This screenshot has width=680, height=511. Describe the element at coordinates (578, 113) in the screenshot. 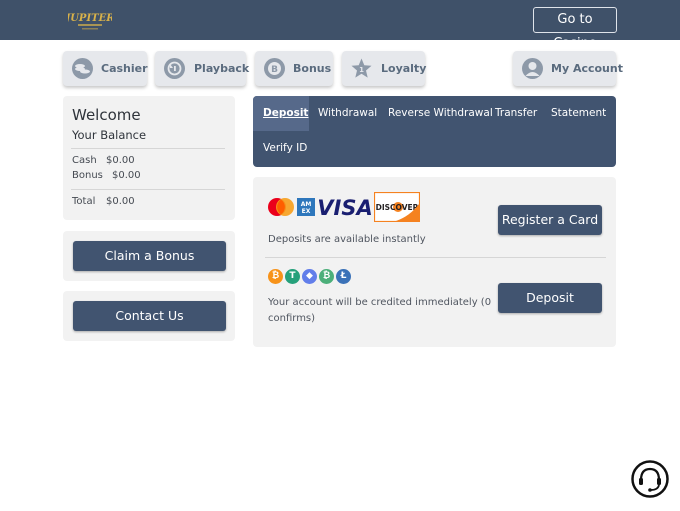

I see `tab-statement: Statement` at that location.